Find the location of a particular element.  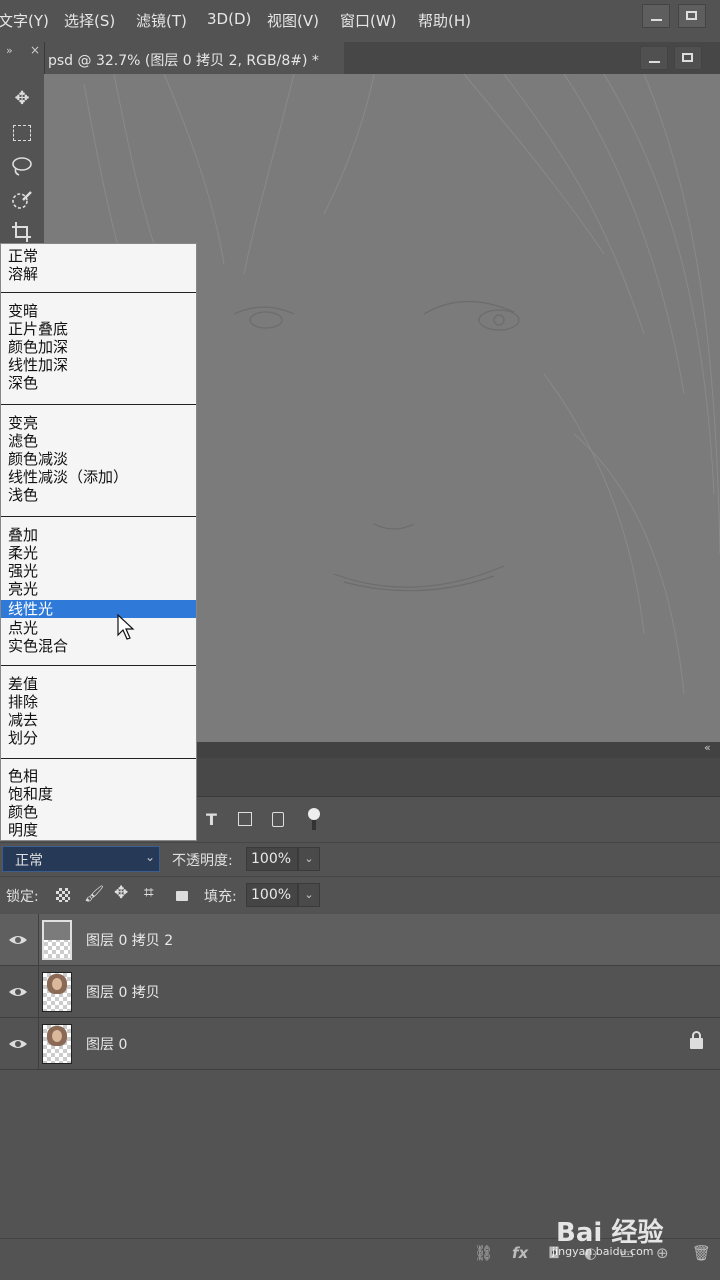

blend-option-hard-mix: 实色混合 is located at coordinates (98, 646).